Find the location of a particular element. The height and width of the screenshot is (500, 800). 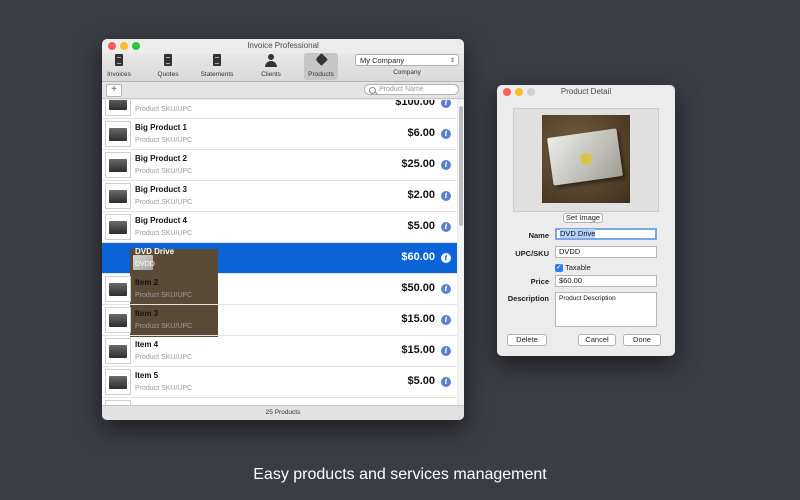

product-row: Item 2 Product SKU/UPC $50.00 i is located at coordinates (279, 289).